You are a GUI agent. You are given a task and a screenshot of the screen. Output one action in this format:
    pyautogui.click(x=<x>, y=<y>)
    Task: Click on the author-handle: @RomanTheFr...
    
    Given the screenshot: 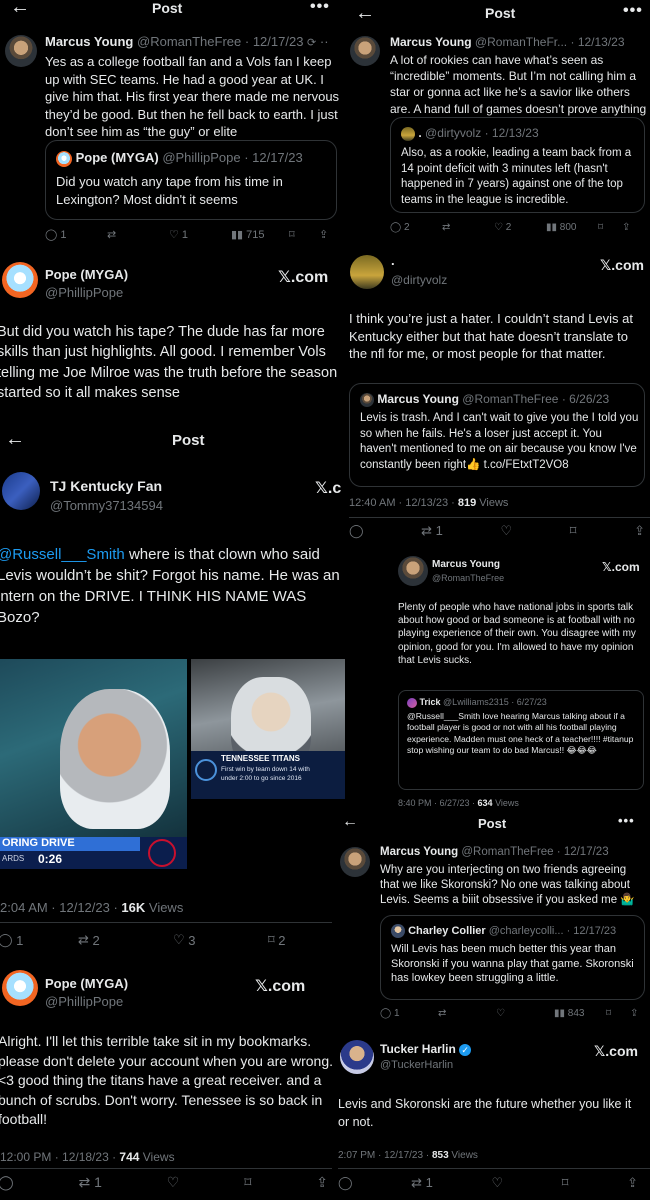 What is the action you would take?
    pyautogui.click(x=521, y=42)
    